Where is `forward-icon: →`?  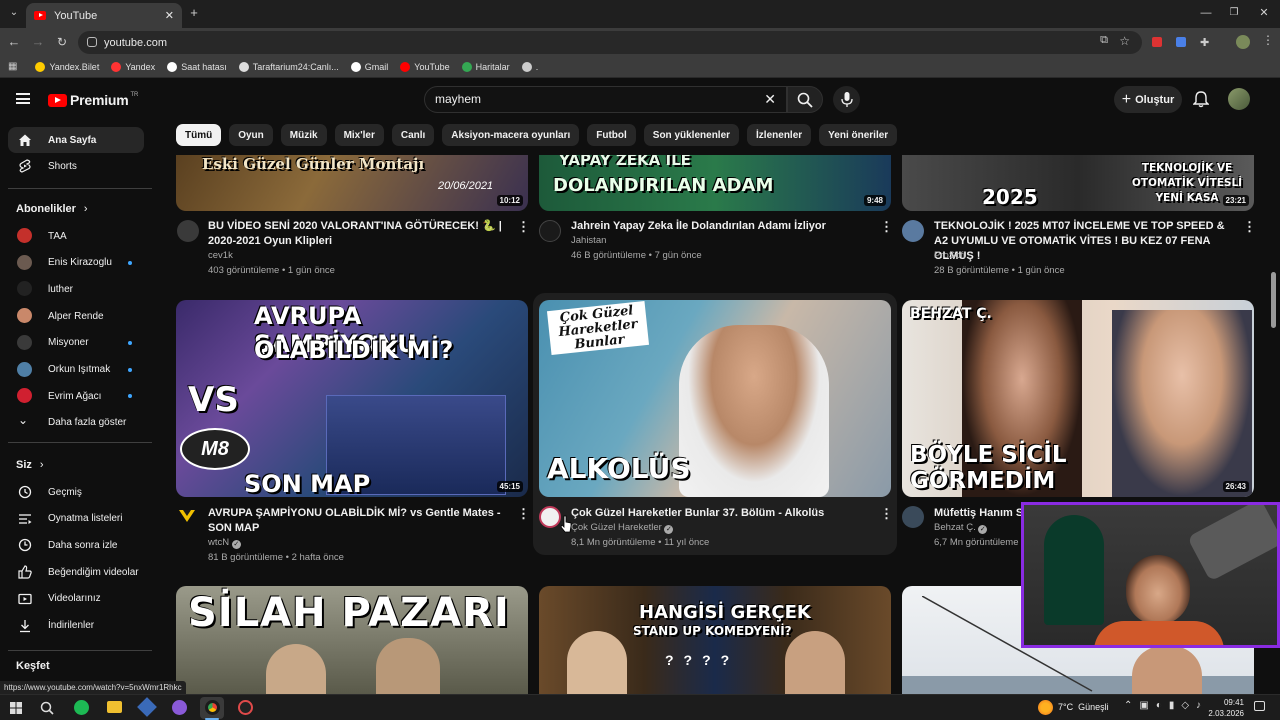
forward-icon: → is located at coordinates (38, 42).